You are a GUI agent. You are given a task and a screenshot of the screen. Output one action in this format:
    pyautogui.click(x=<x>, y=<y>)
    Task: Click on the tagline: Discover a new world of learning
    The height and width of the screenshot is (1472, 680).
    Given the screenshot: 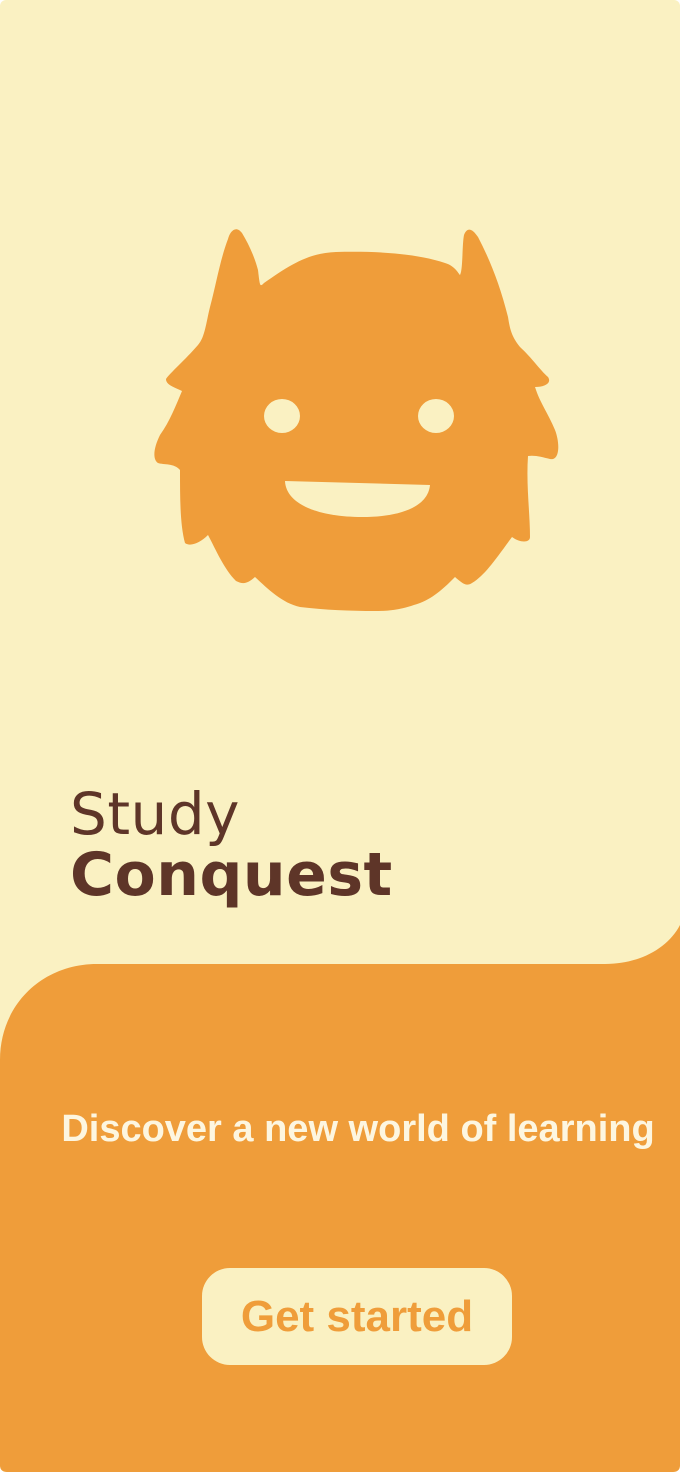 What is the action you would take?
    pyautogui.click(x=358, y=1129)
    